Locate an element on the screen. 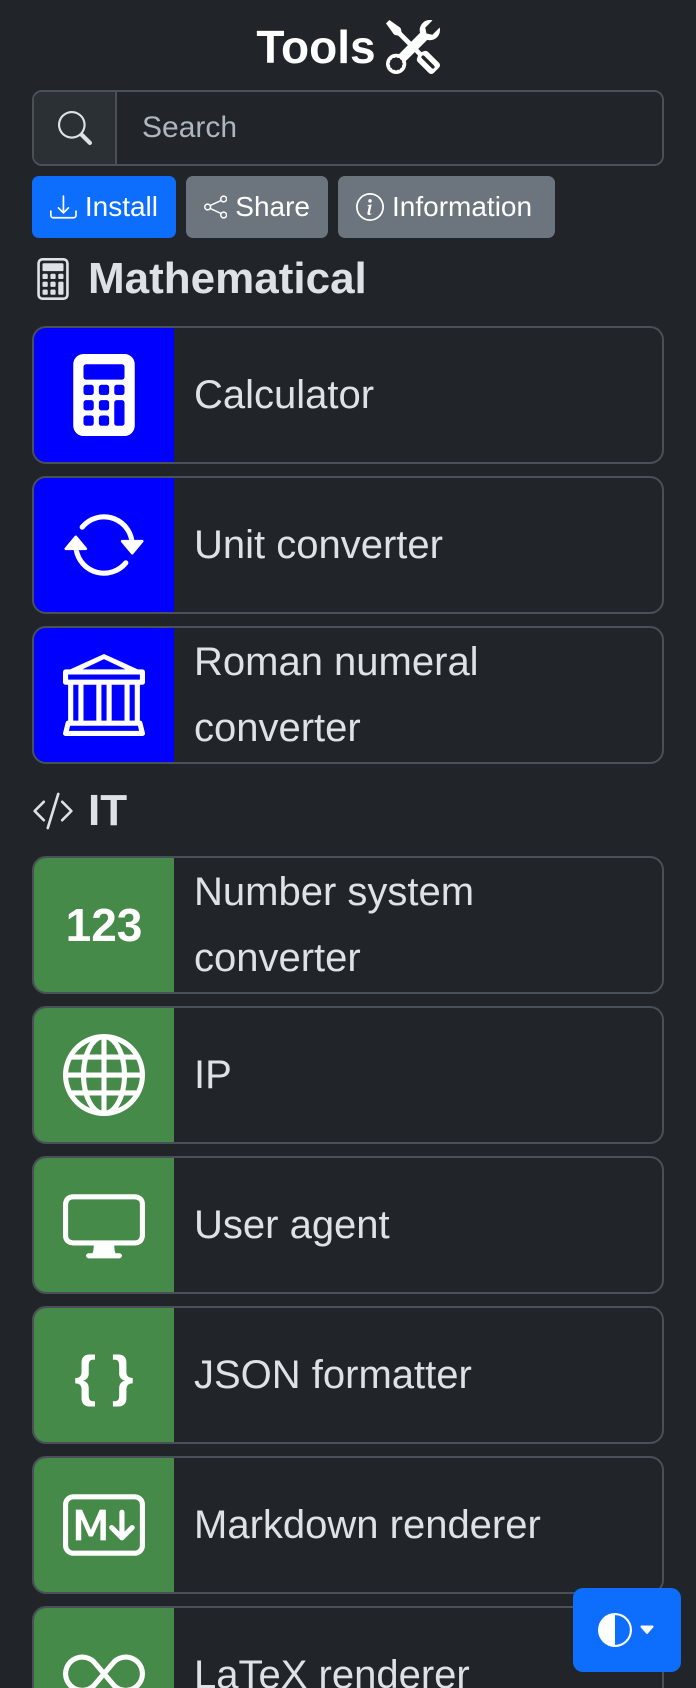  tool-label: Unit converter is located at coordinates (318, 545).